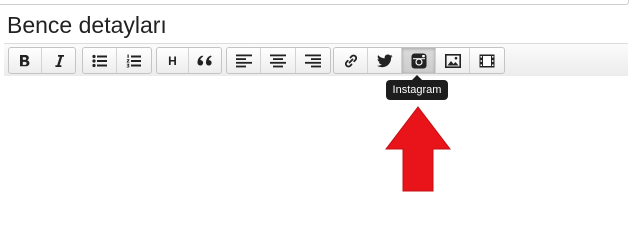  I want to click on video-icon, so click(487, 61).